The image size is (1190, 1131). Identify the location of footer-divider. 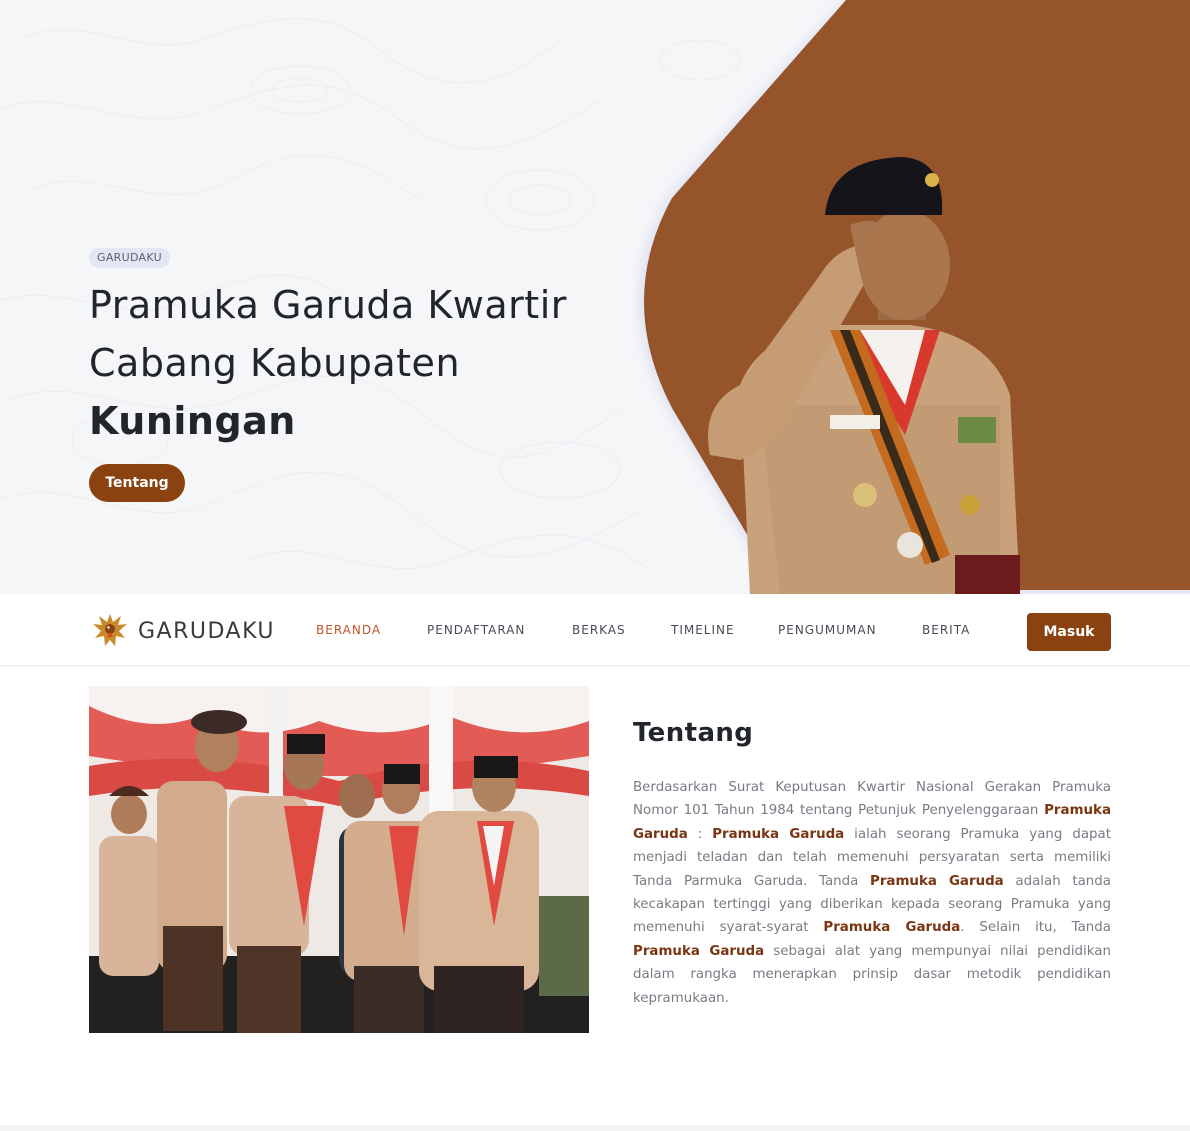
(595, 1128).